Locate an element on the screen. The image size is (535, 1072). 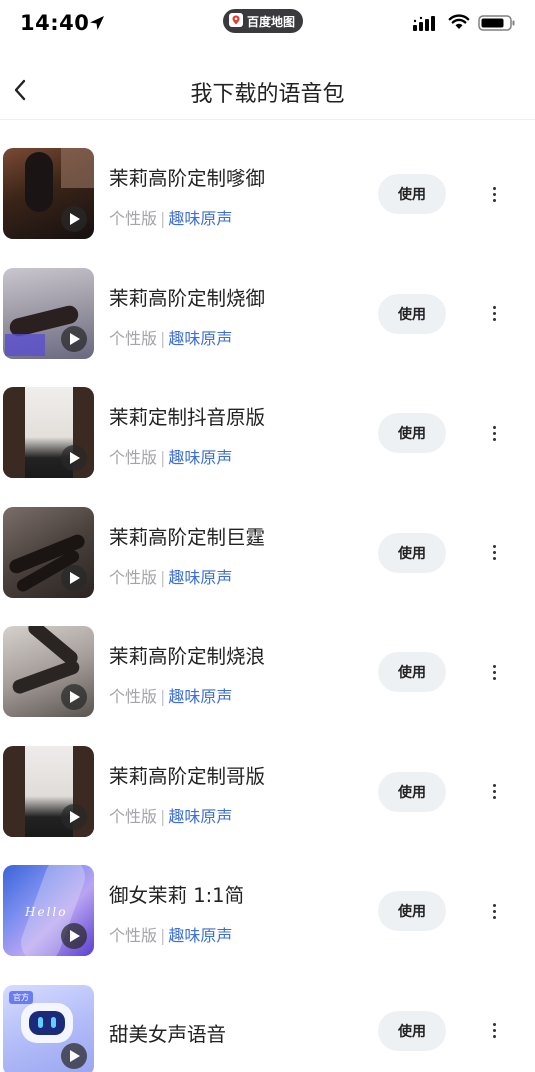
voice-pack-item: 茉莉高阶定制嗲御 个性版 | 趣味原声 使用 is located at coordinates (267, 195).